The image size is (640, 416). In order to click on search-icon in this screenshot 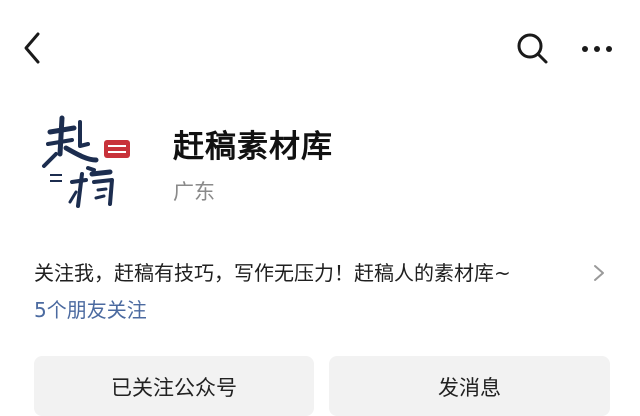, I will do `click(532, 48)`.